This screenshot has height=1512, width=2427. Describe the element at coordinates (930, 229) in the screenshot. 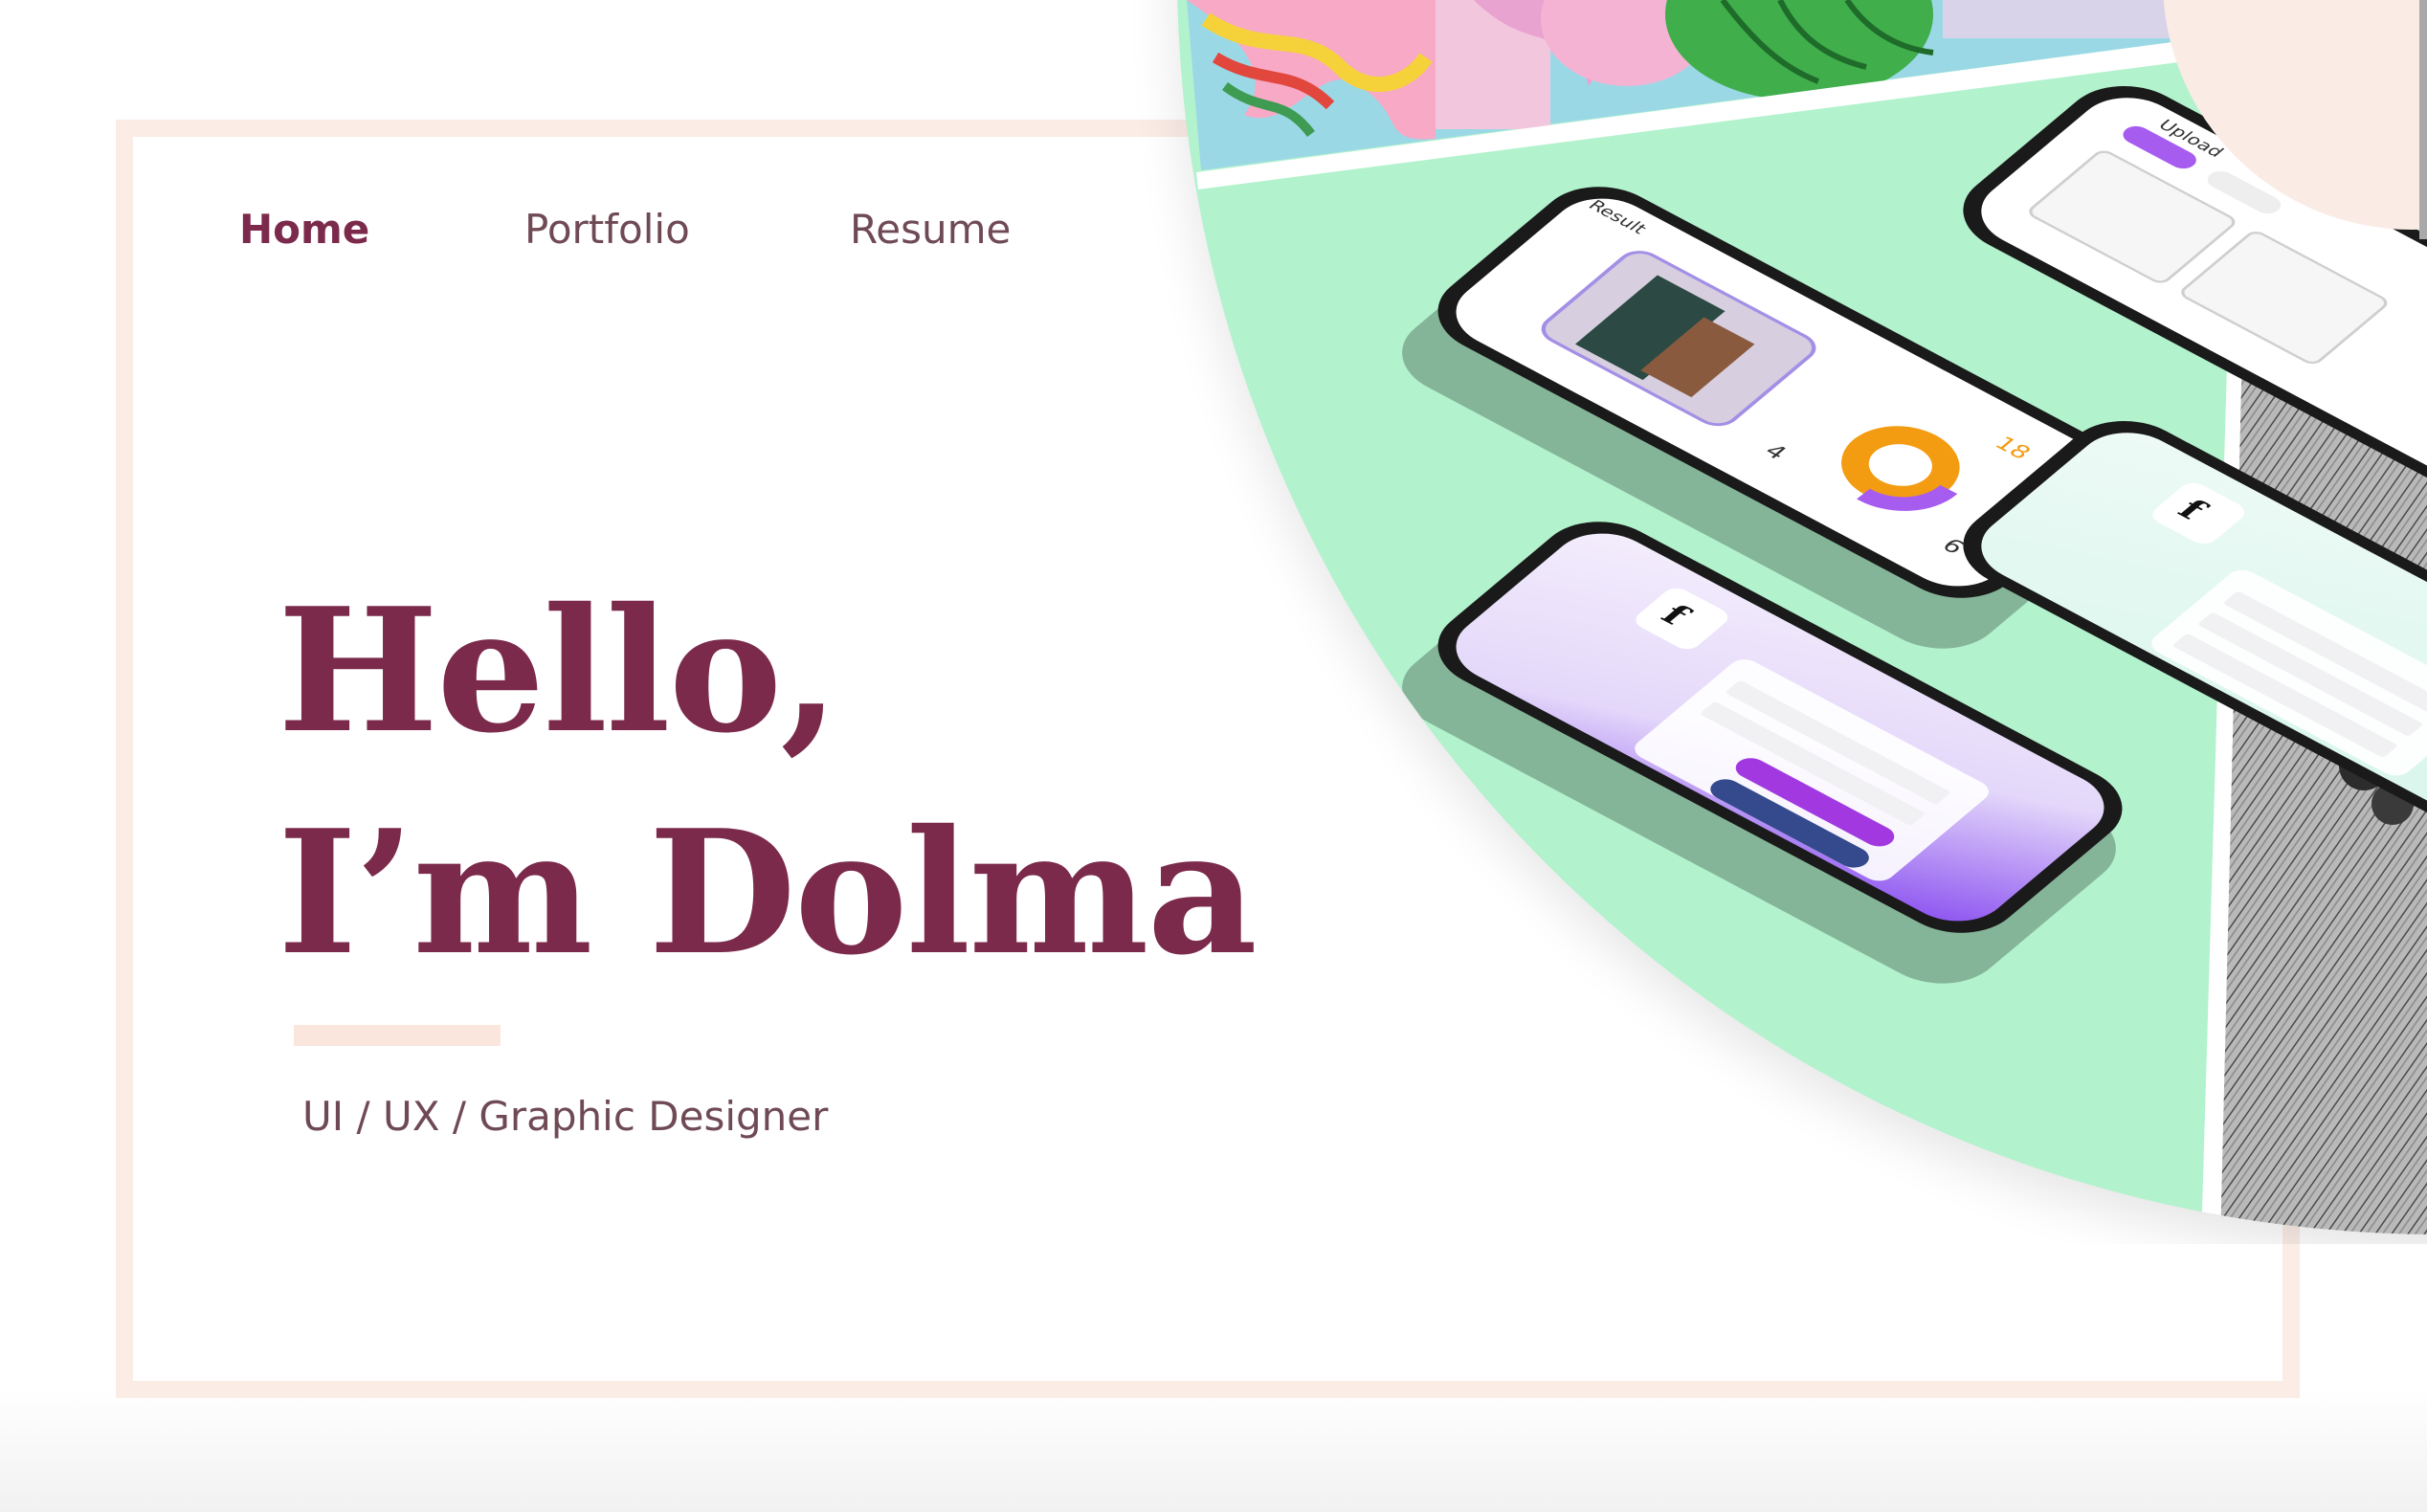

I see `nav-resume-link: Resume` at that location.